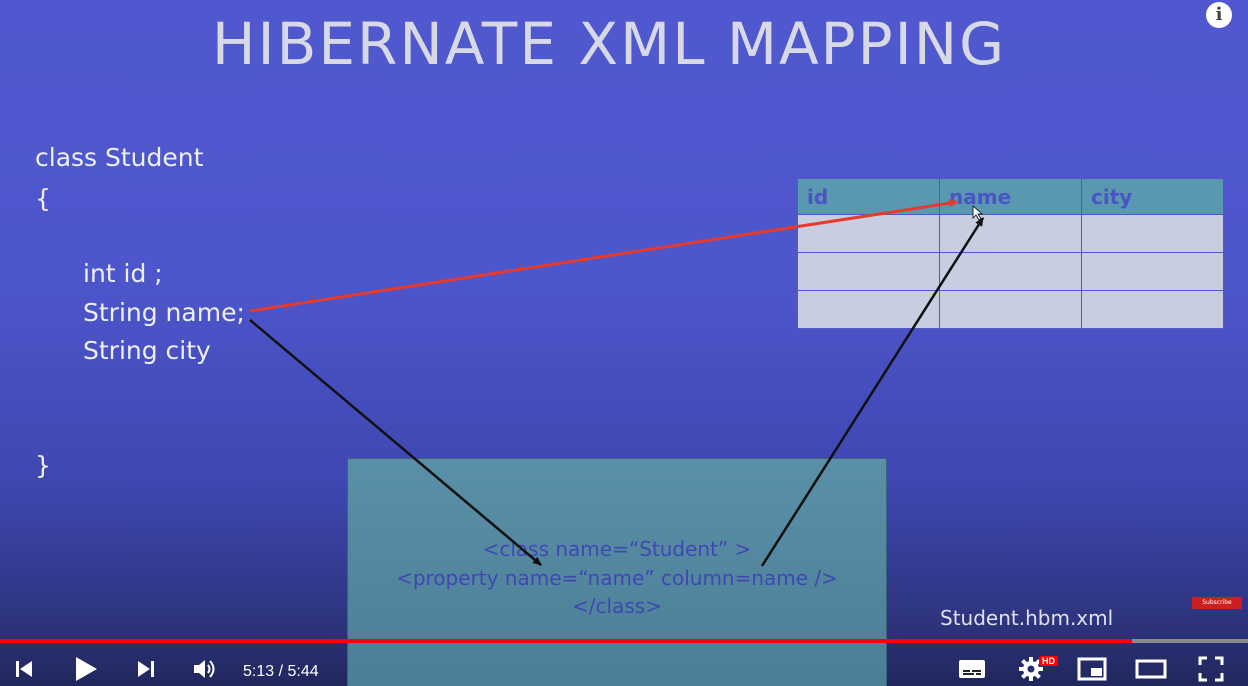 This screenshot has height=686, width=1248. I want to click on fullscreen-icon, so click(1211, 669).